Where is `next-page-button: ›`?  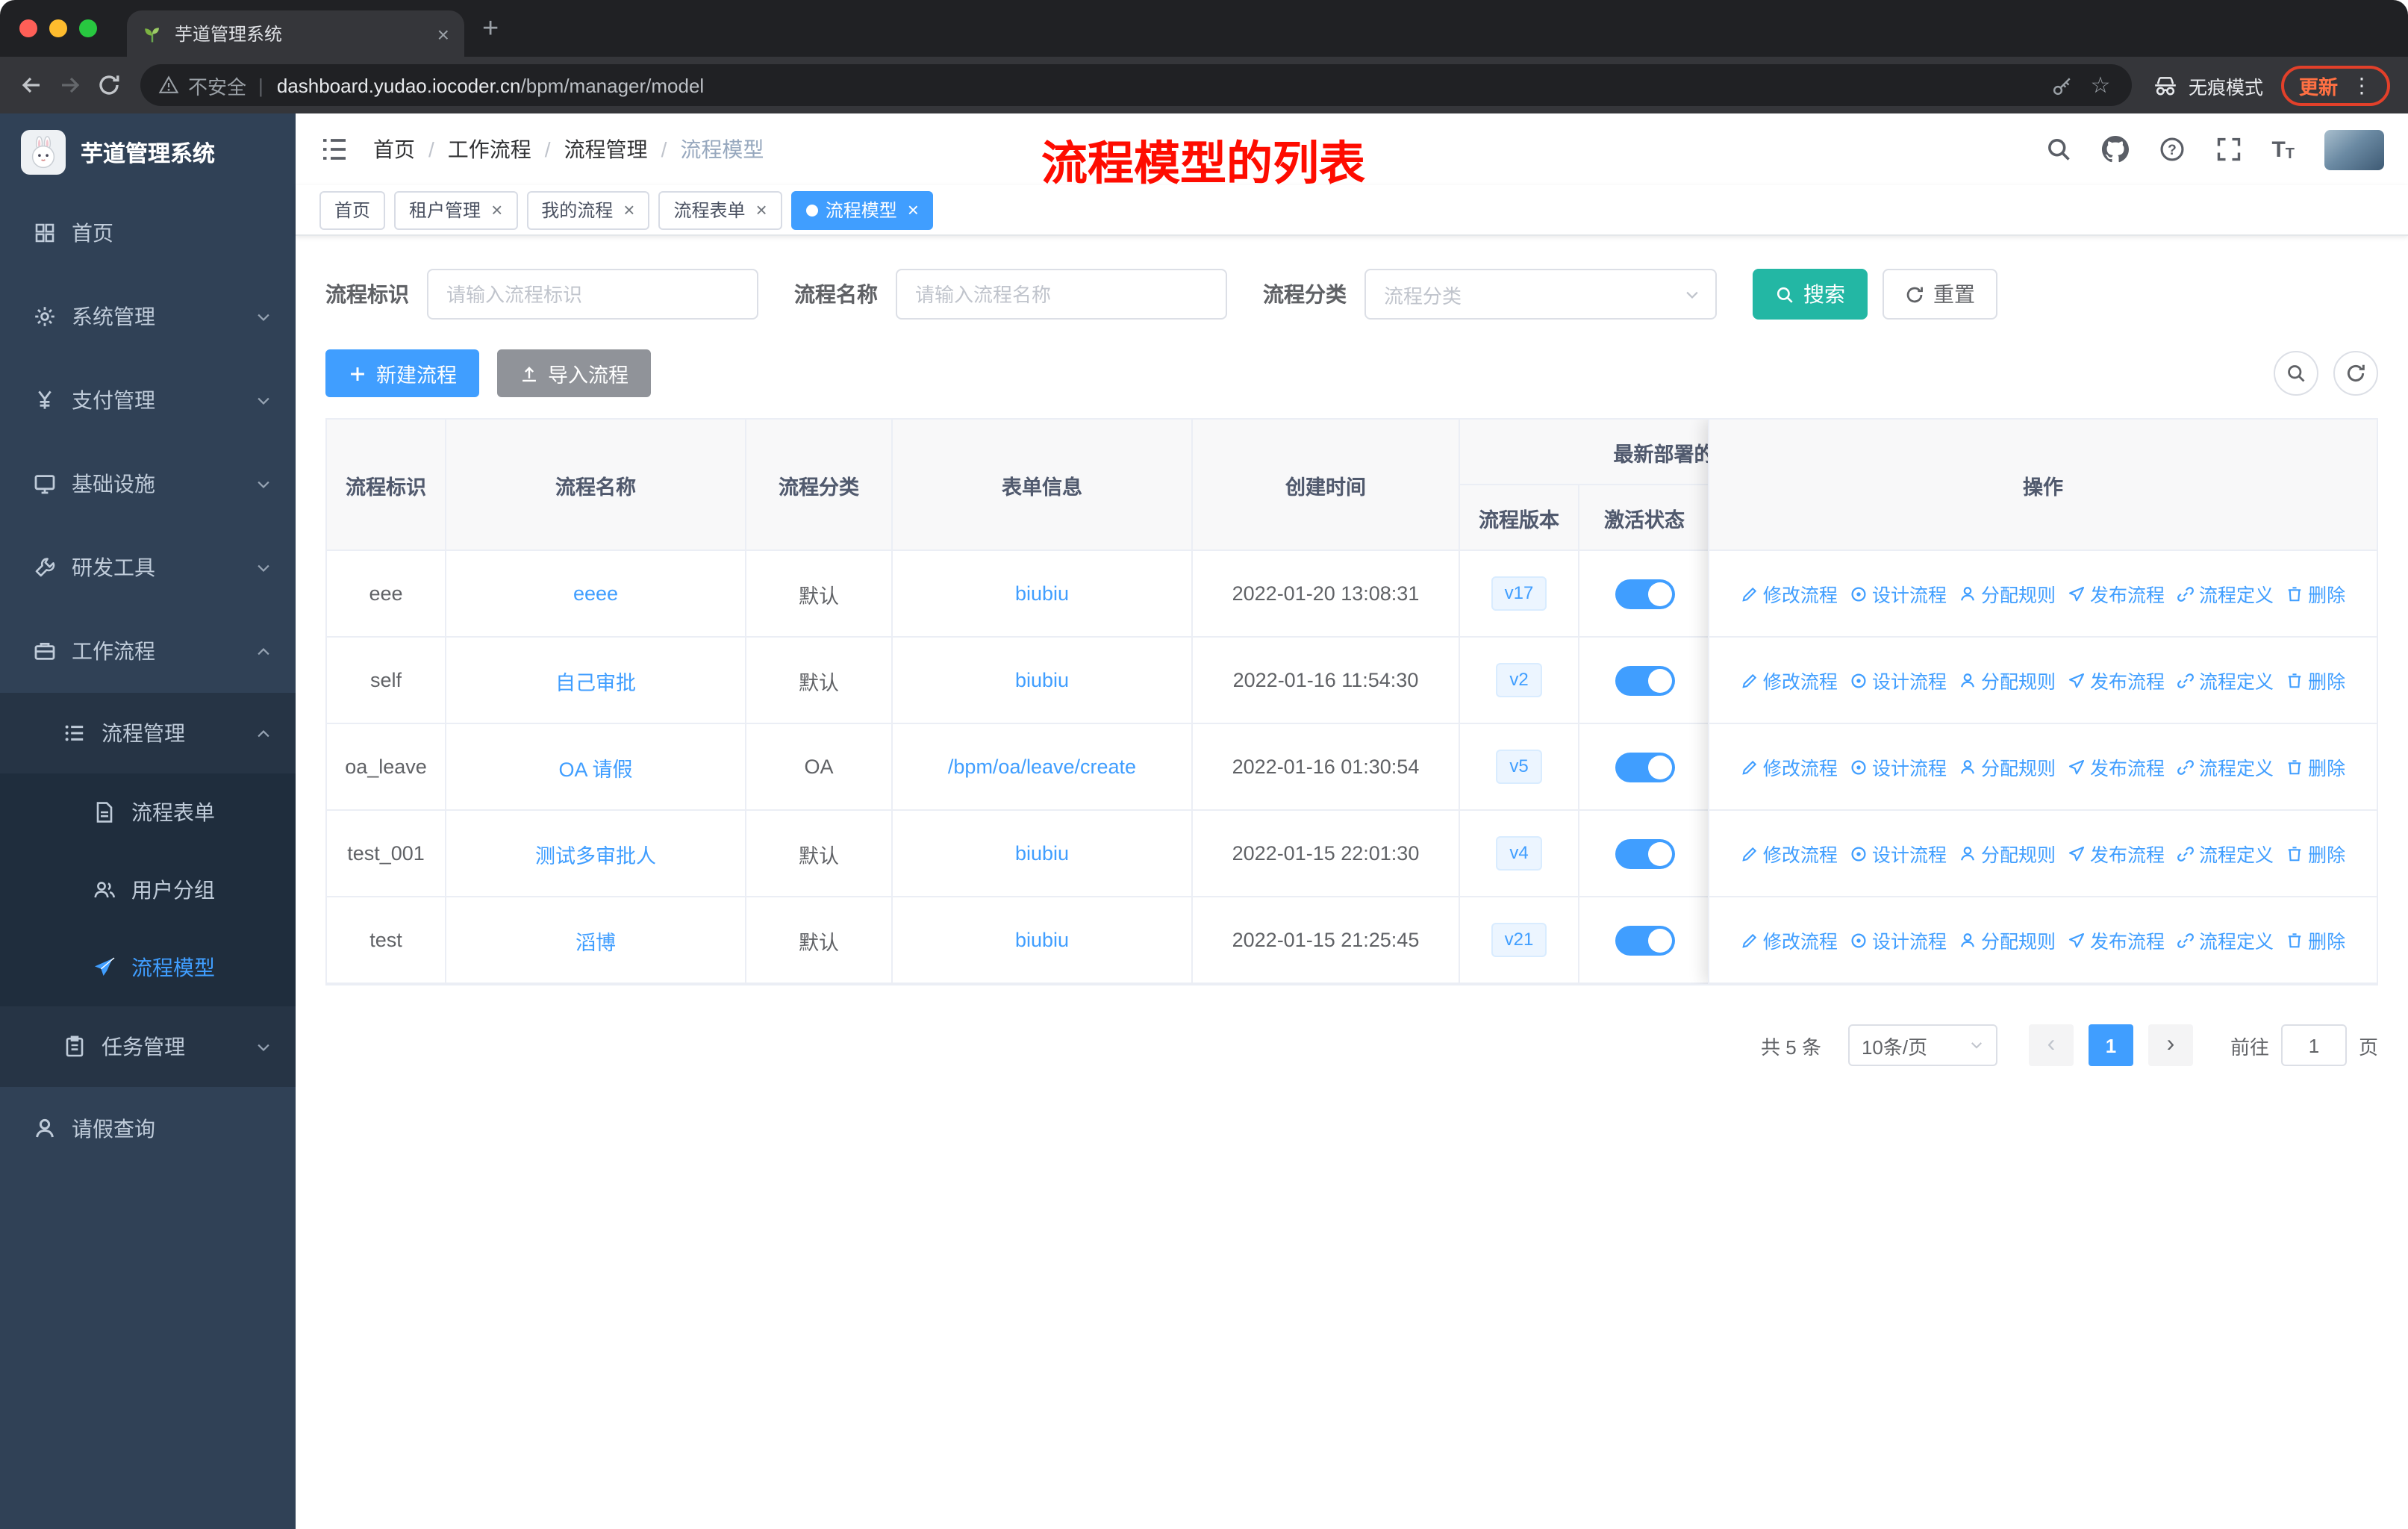 next-page-button: › is located at coordinates (2170, 1045).